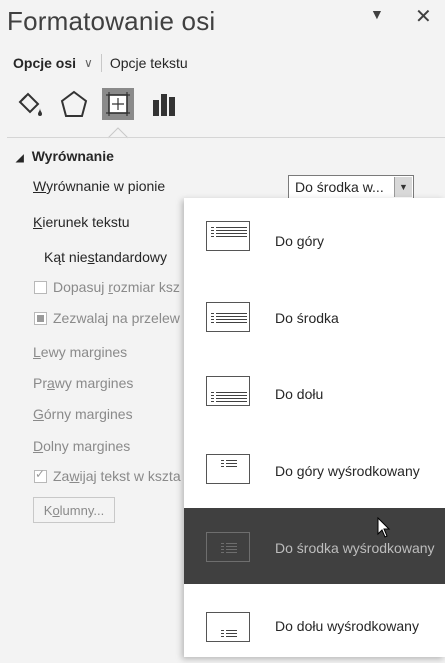  Describe the element at coordinates (307, 318) in the screenshot. I see `item-label: Do środka` at that location.